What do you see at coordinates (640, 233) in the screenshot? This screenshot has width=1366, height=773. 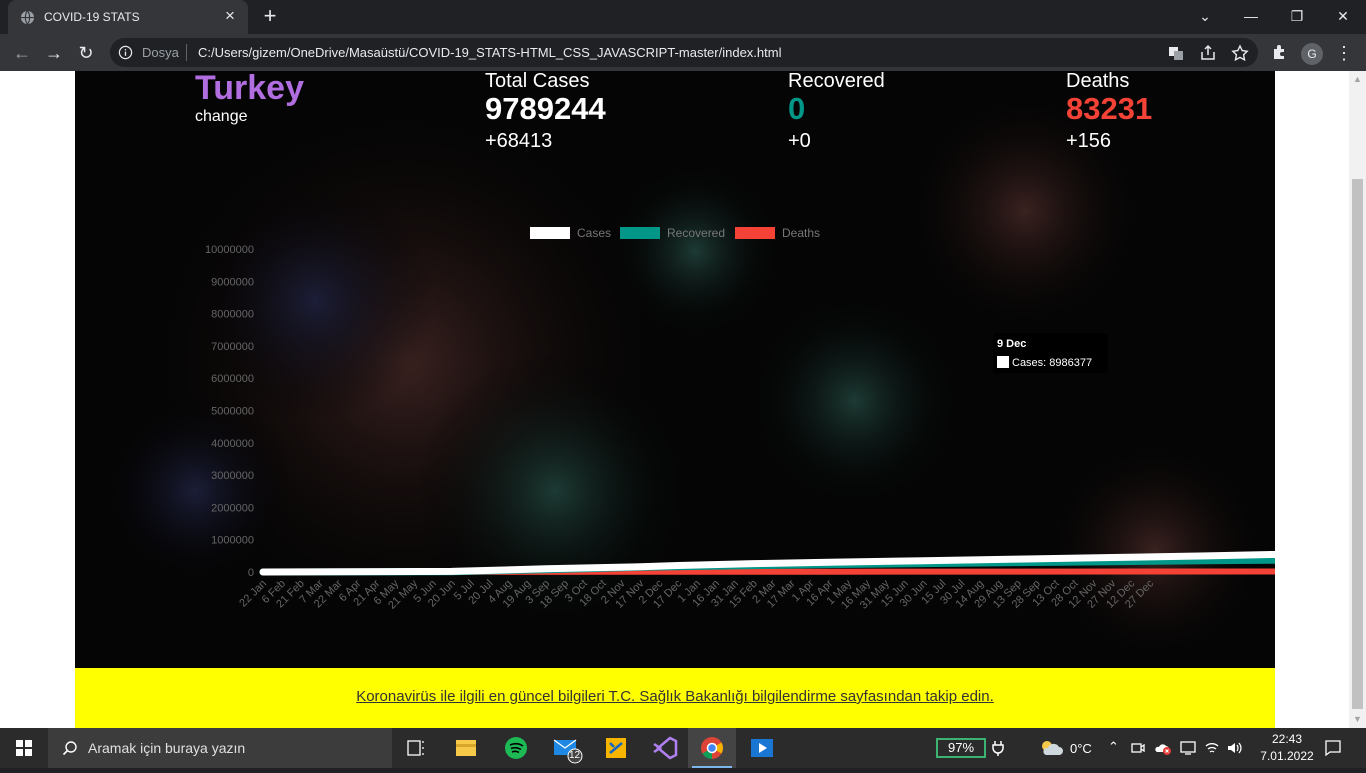 I see `legend-swatch-recovered` at bounding box center [640, 233].